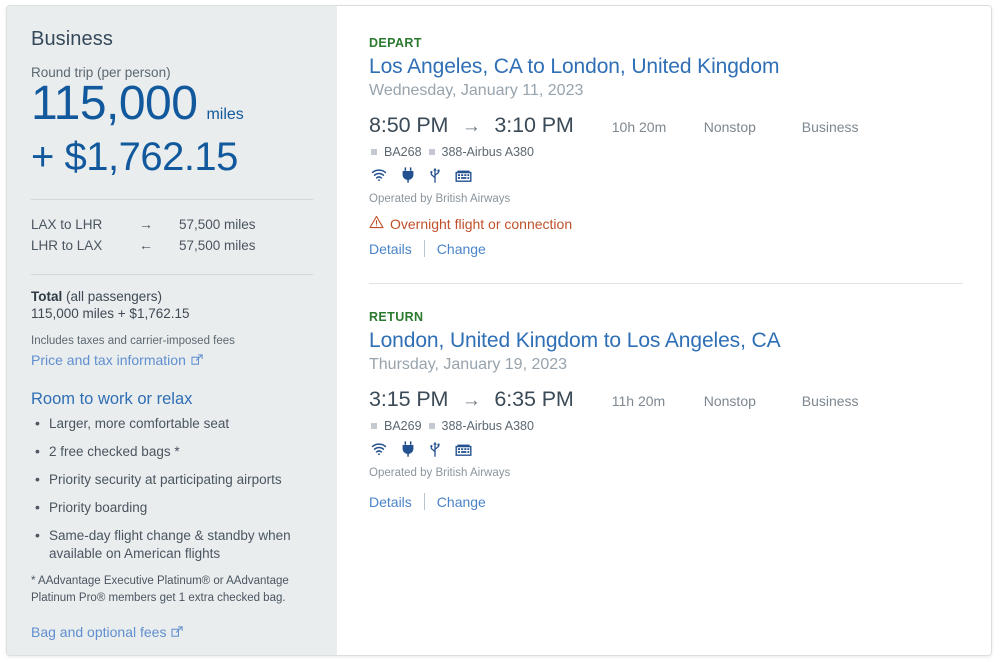  I want to click on segment-actions-depart: Details Change, so click(666, 248).